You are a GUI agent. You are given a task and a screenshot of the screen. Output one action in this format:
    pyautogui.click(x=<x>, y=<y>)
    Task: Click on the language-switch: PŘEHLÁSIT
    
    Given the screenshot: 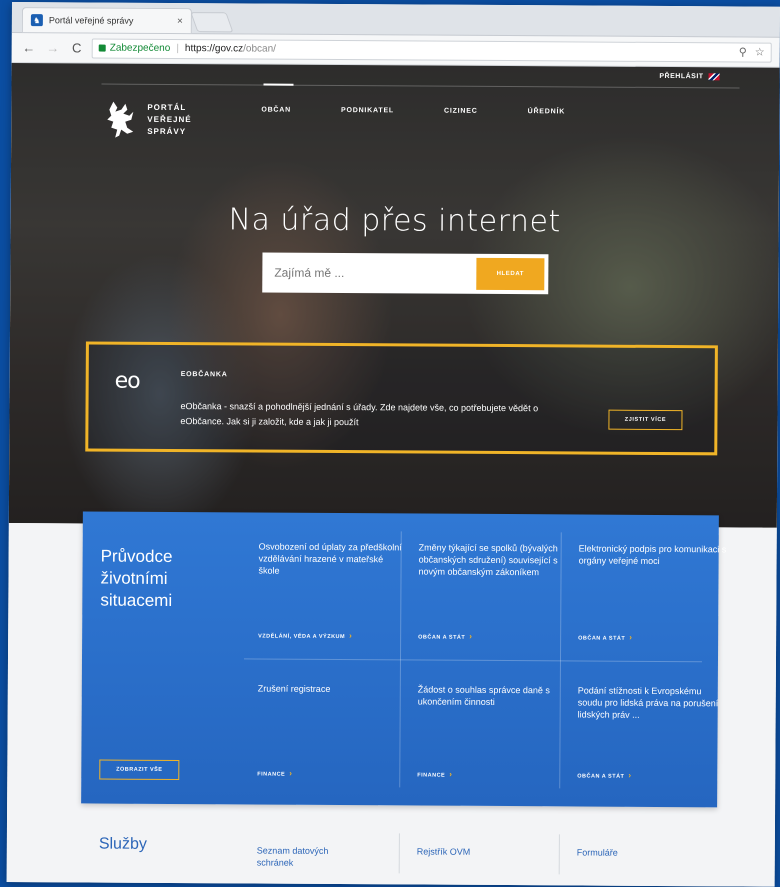 What is the action you would take?
    pyautogui.click(x=689, y=76)
    